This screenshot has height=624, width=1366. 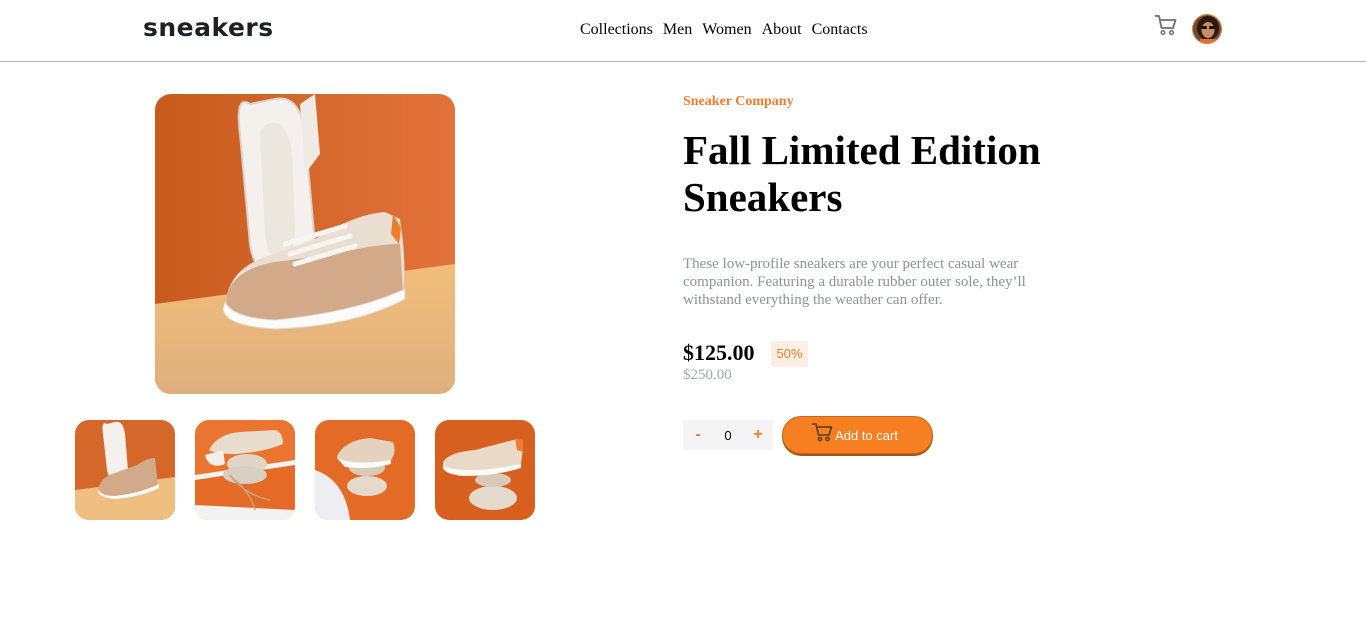 I want to click on nav-link-about: About, so click(x=782, y=30).